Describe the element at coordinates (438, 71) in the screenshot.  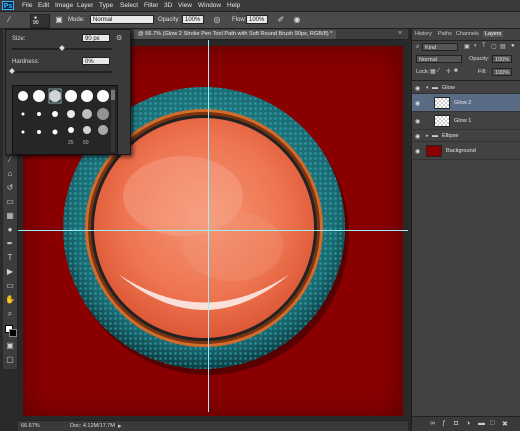
I see `lock-image-icon: ∕` at that location.